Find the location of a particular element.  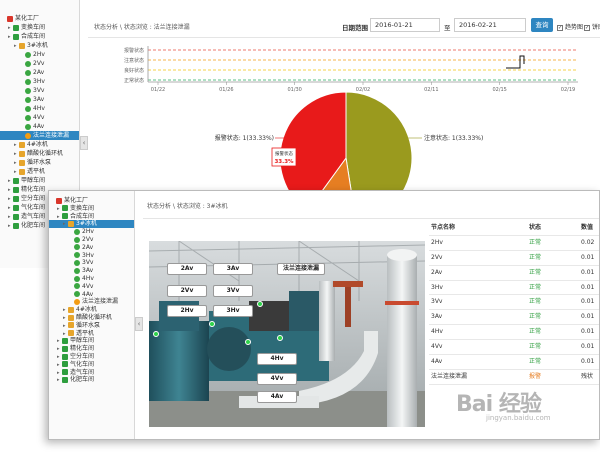

cell-value: 0.01 is located at coordinates (588, 362).